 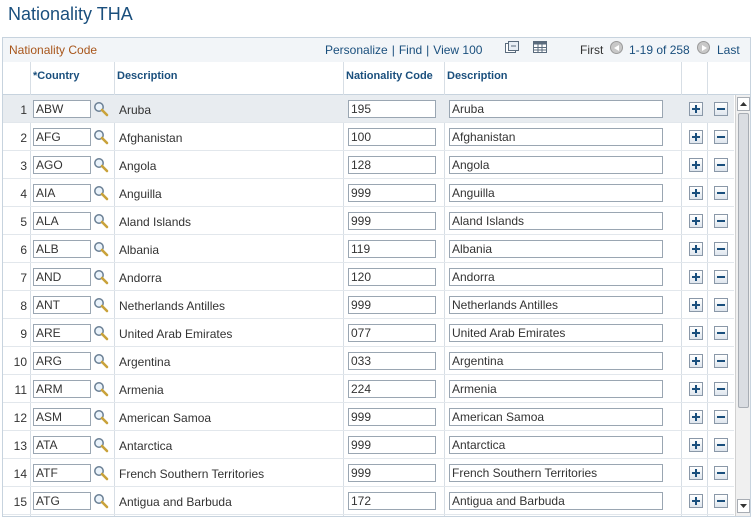 I want to click on country-input: ARE, so click(x=62, y=333).